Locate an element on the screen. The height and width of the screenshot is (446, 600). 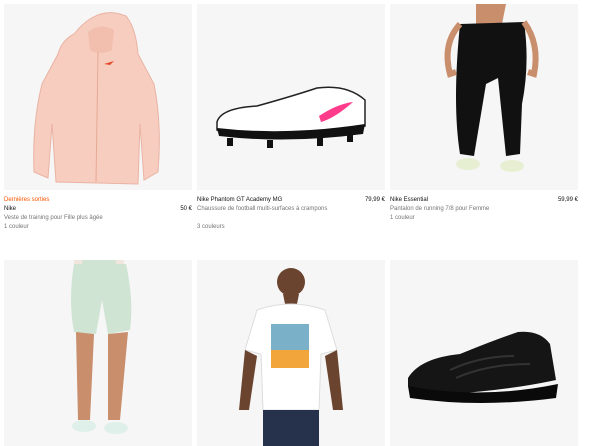
product-price: 59,99 € is located at coordinates (567, 200).